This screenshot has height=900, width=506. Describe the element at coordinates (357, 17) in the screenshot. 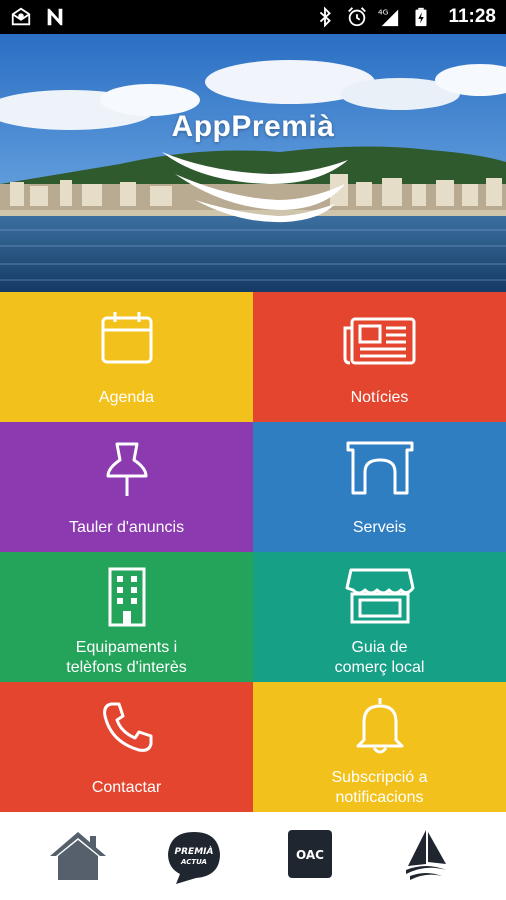

I see `alarm-icon` at that location.